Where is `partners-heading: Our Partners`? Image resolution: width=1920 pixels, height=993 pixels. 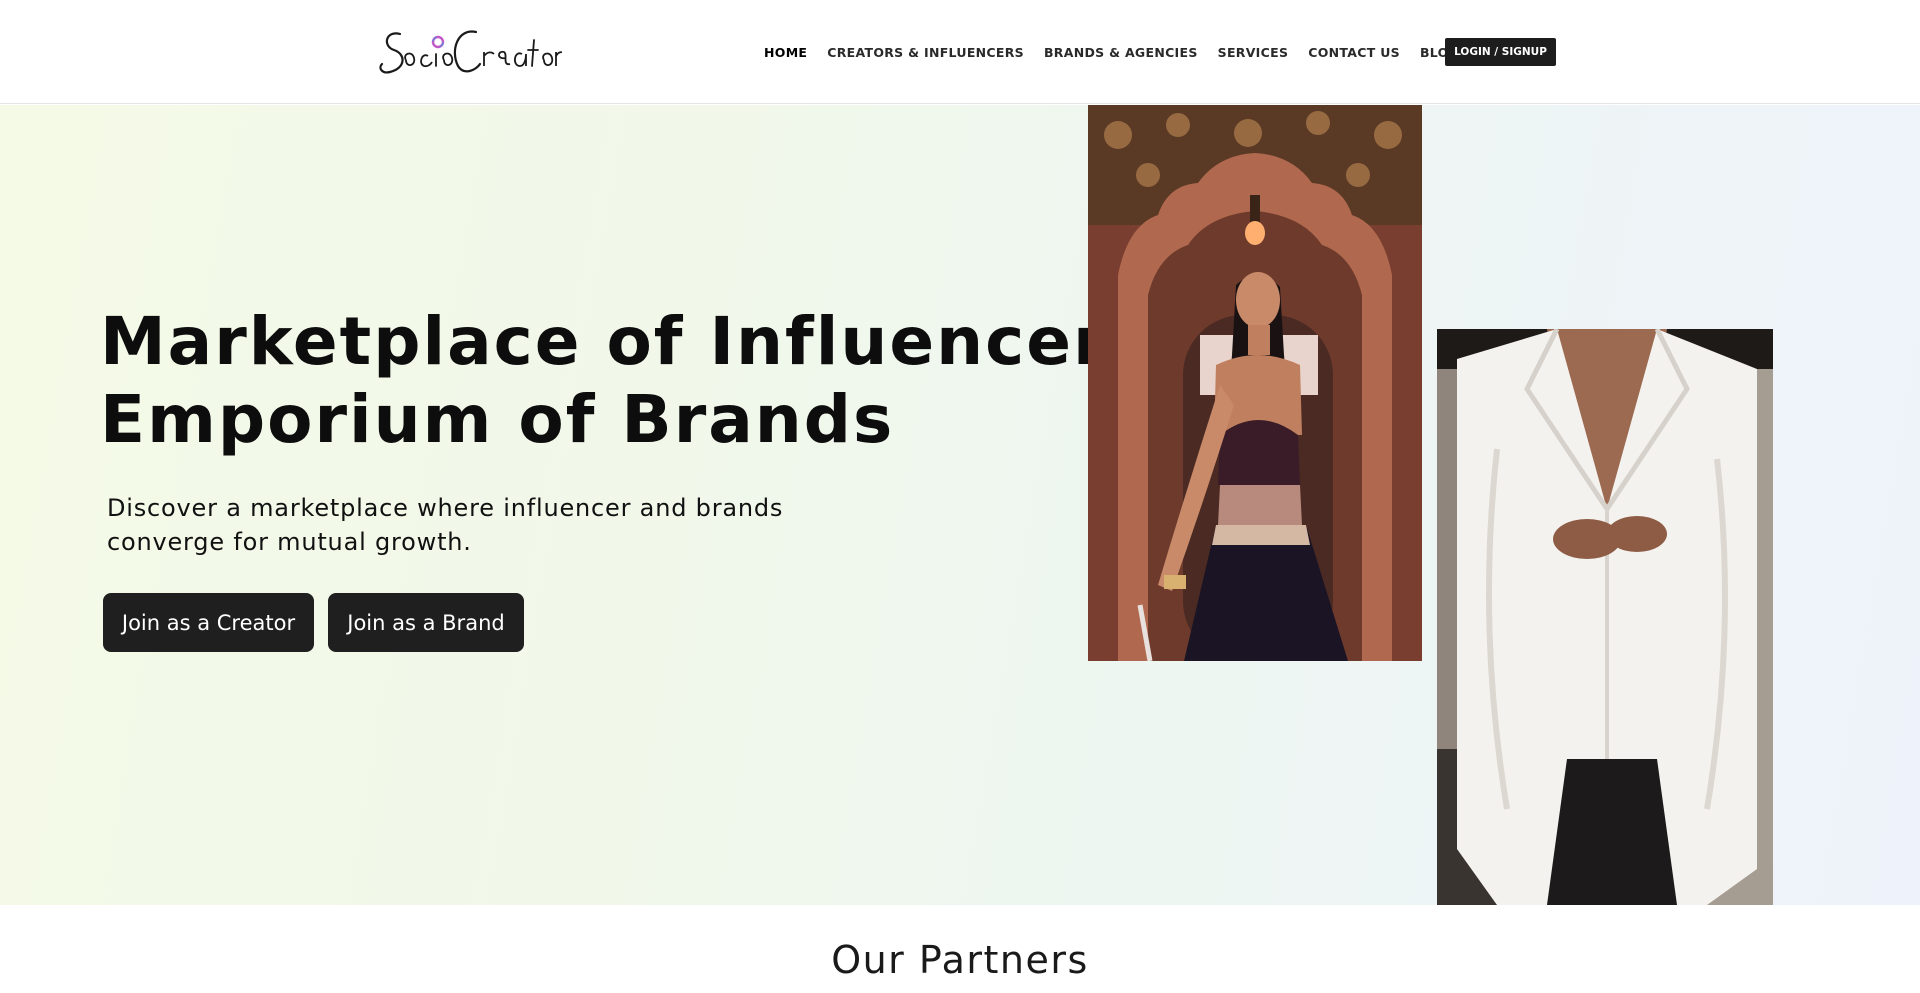
partners-heading: Our Partners is located at coordinates (960, 960).